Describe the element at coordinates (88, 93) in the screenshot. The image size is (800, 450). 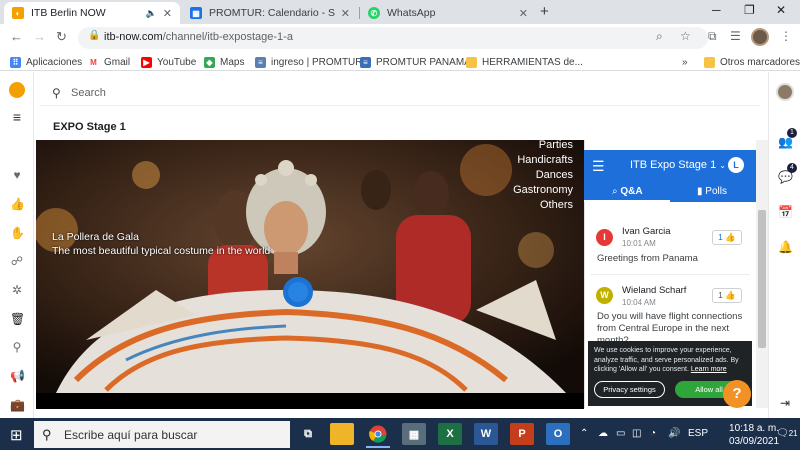
I see `search-input: Search` at that location.